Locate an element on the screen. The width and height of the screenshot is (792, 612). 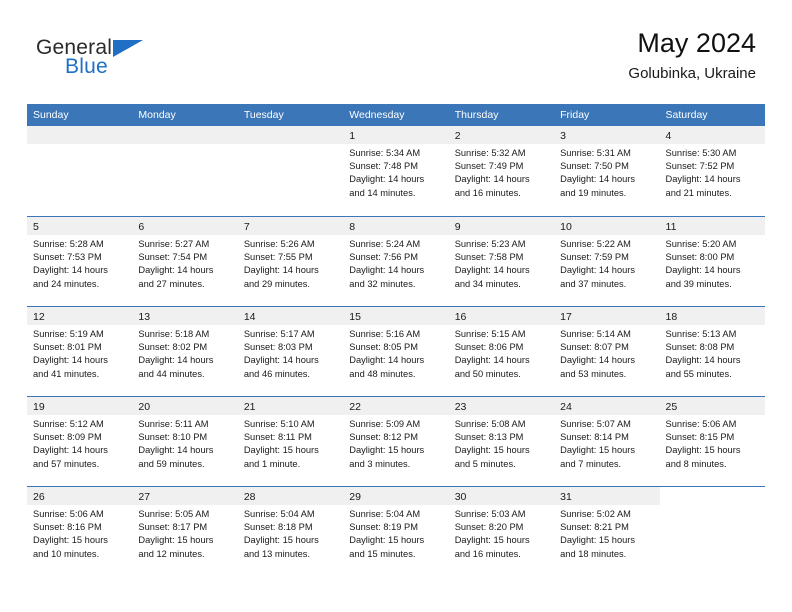
day-number: 20 is located at coordinates (144, 407).